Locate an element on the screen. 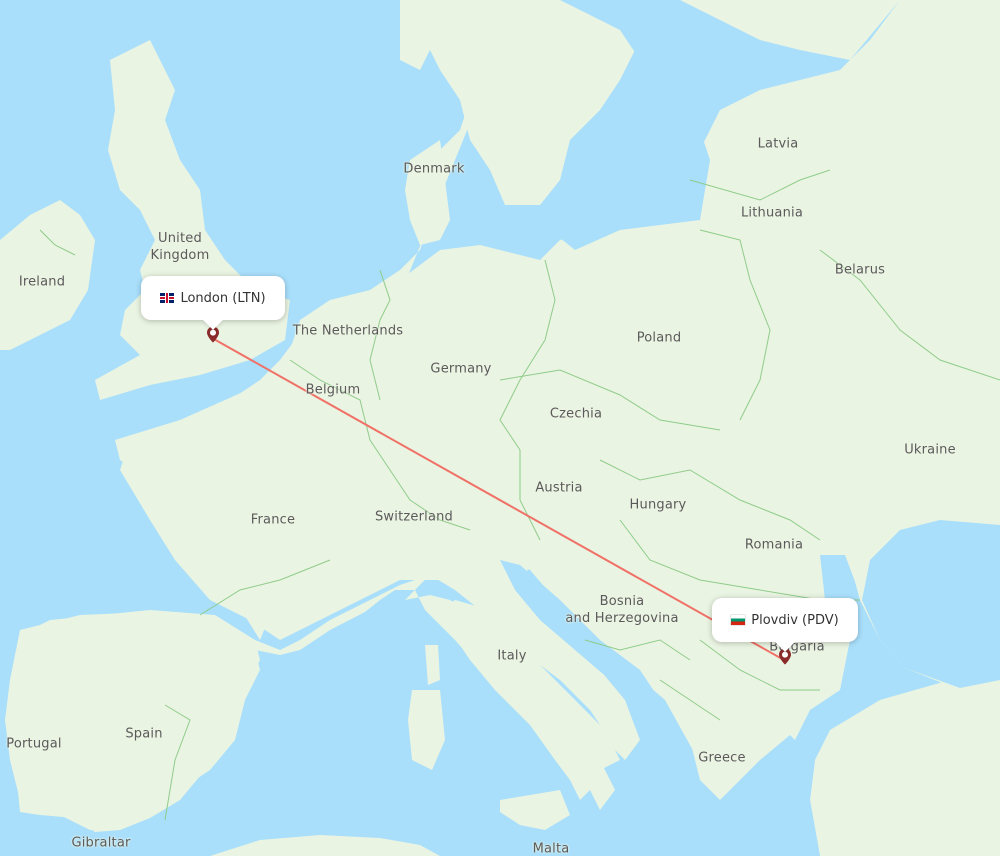 Image resolution: width=1000 pixels, height=856 pixels. destination-airport-label: Plovdiv (PDV) is located at coordinates (795, 620).